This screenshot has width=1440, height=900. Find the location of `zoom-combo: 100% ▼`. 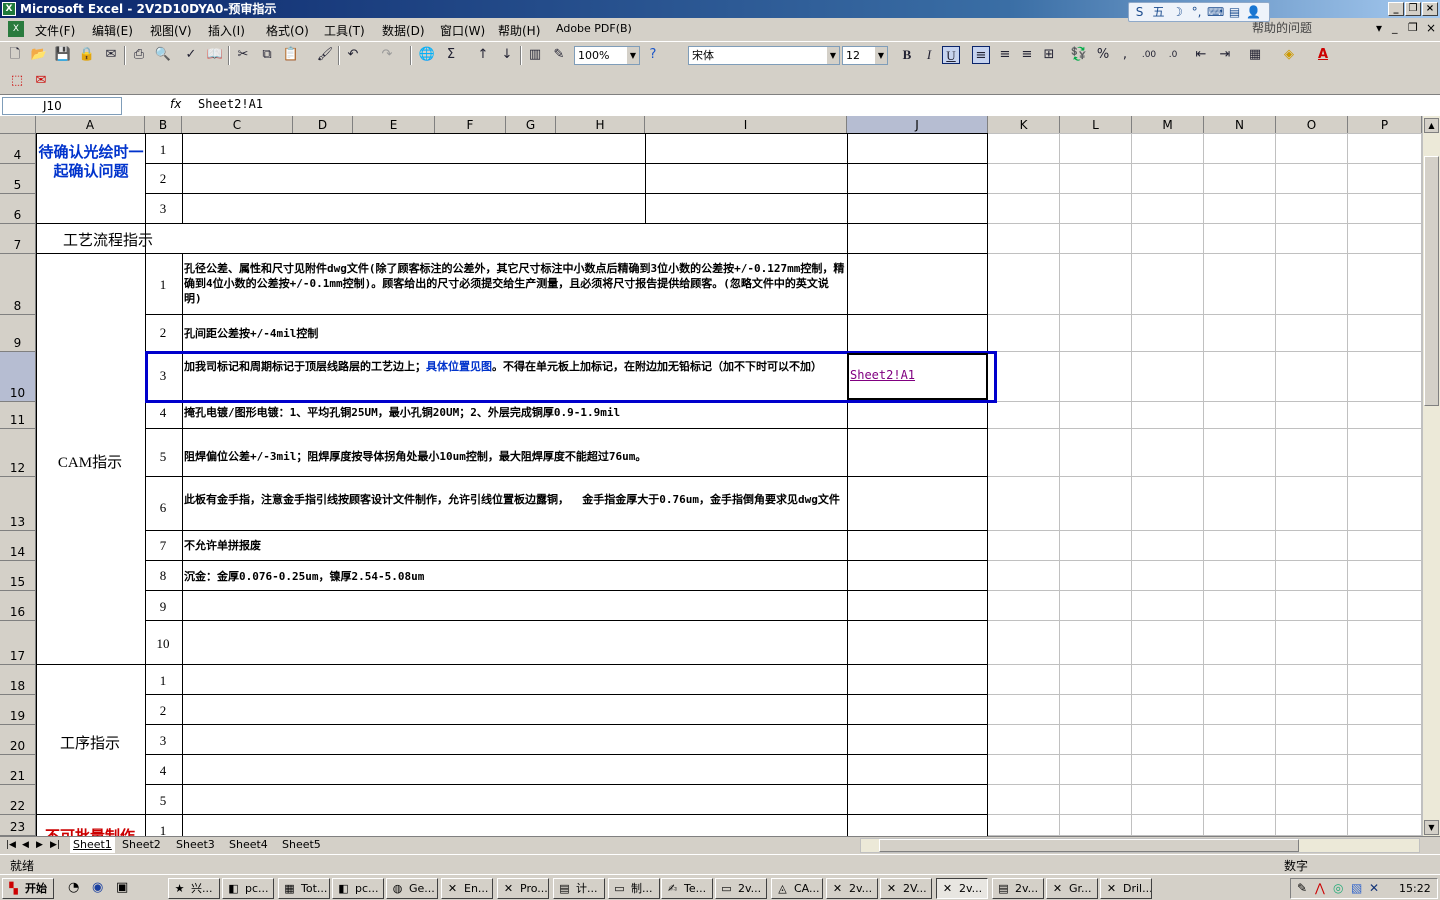

zoom-combo: 100% ▼ is located at coordinates (607, 55).